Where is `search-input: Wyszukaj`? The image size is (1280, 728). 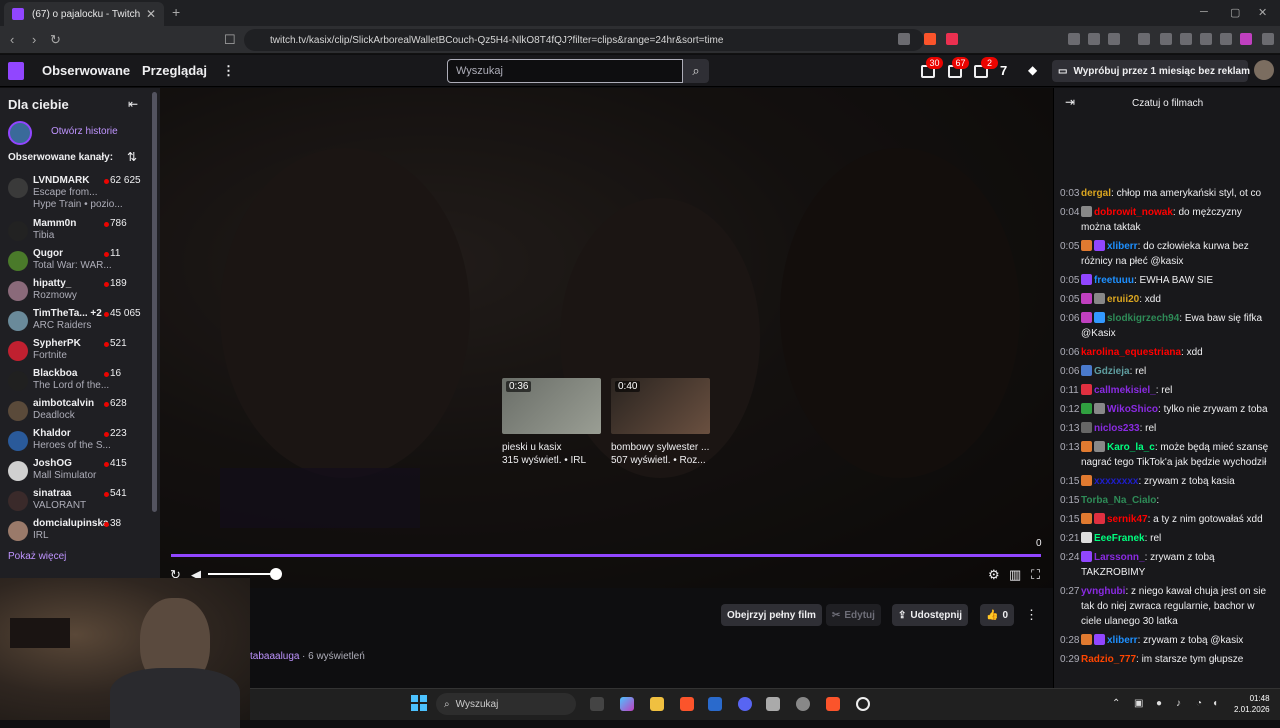
search-input: Wyszukaj is located at coordinates (565, 71).